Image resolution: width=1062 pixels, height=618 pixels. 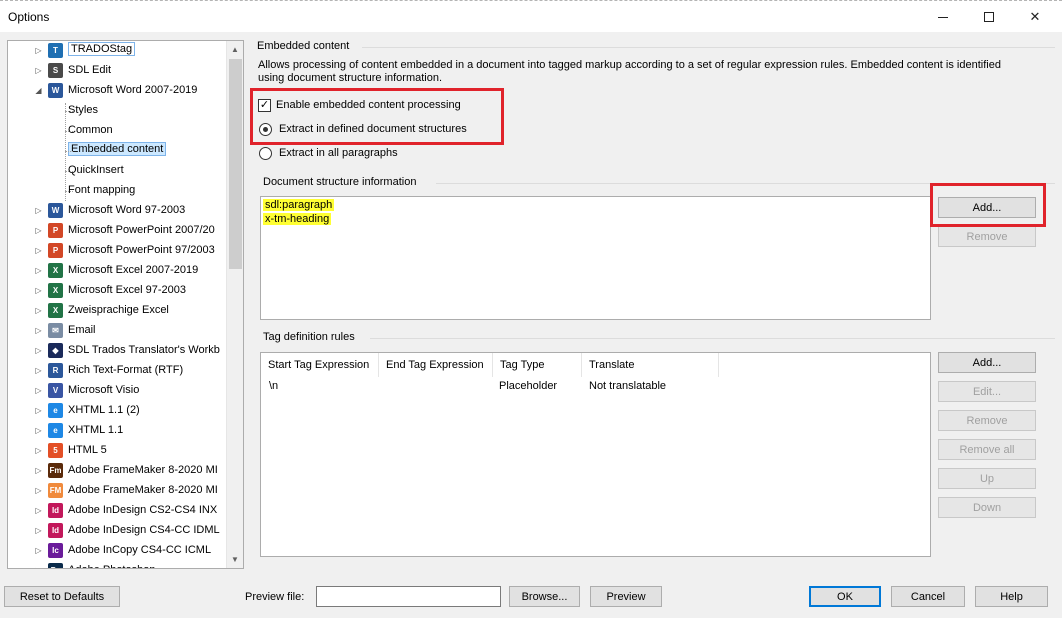 What do you see at coordinates (235, 49) in the screenshot?
I see `scroll-up-icon: ▲` at bounding box center [235, 49].